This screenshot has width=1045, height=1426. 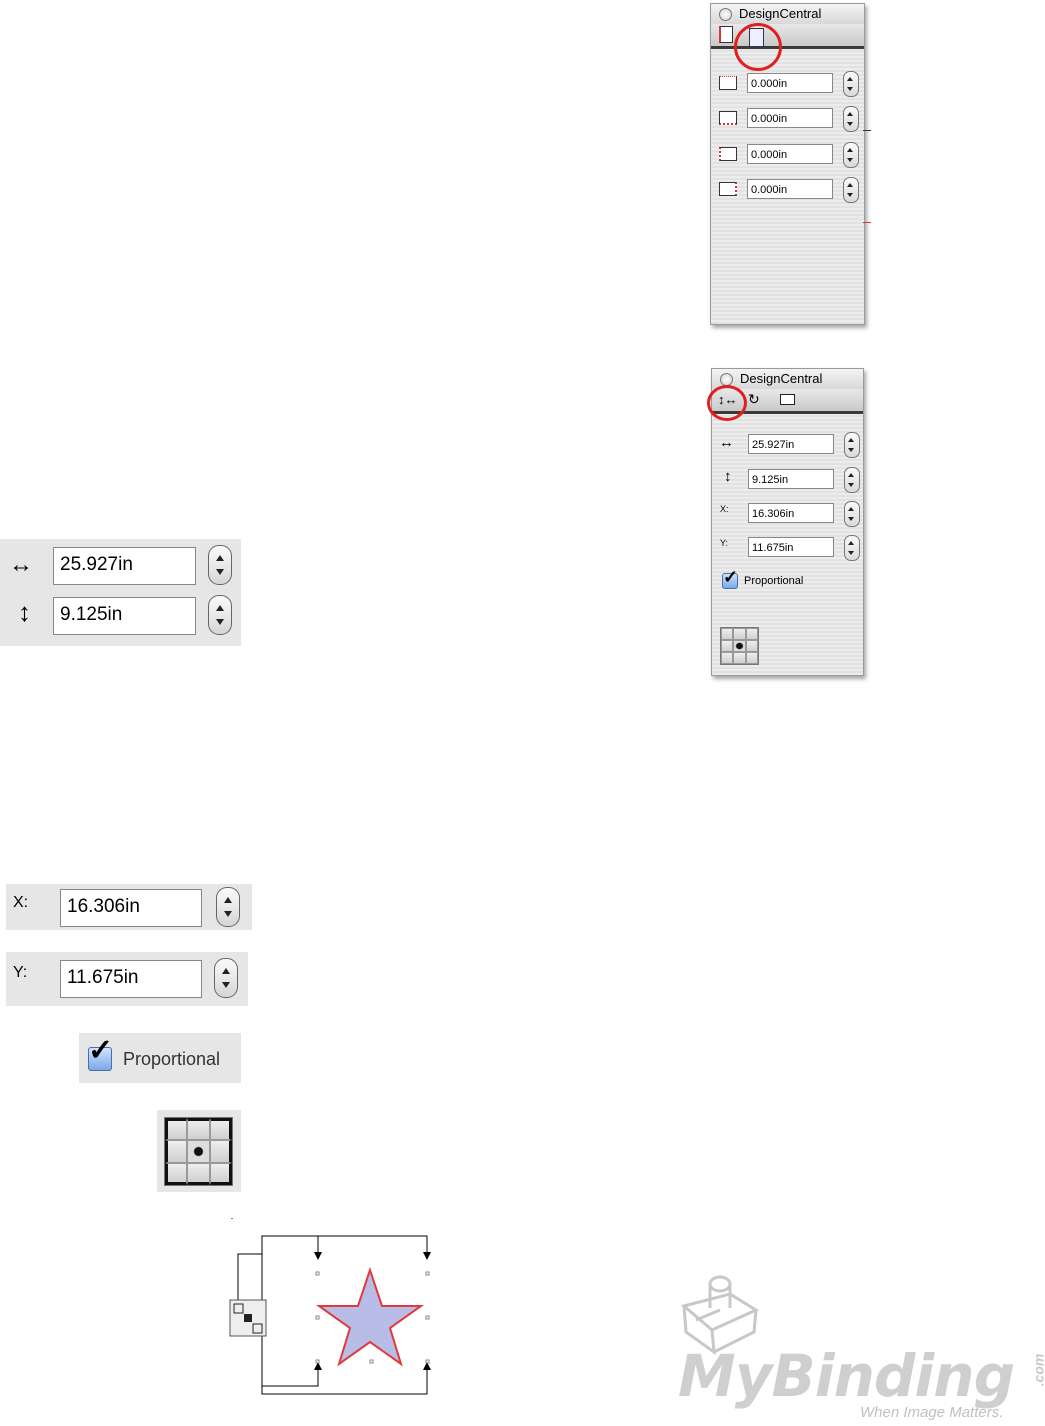 I want to click on detail-y-stepper, so click(x=226, y=978).